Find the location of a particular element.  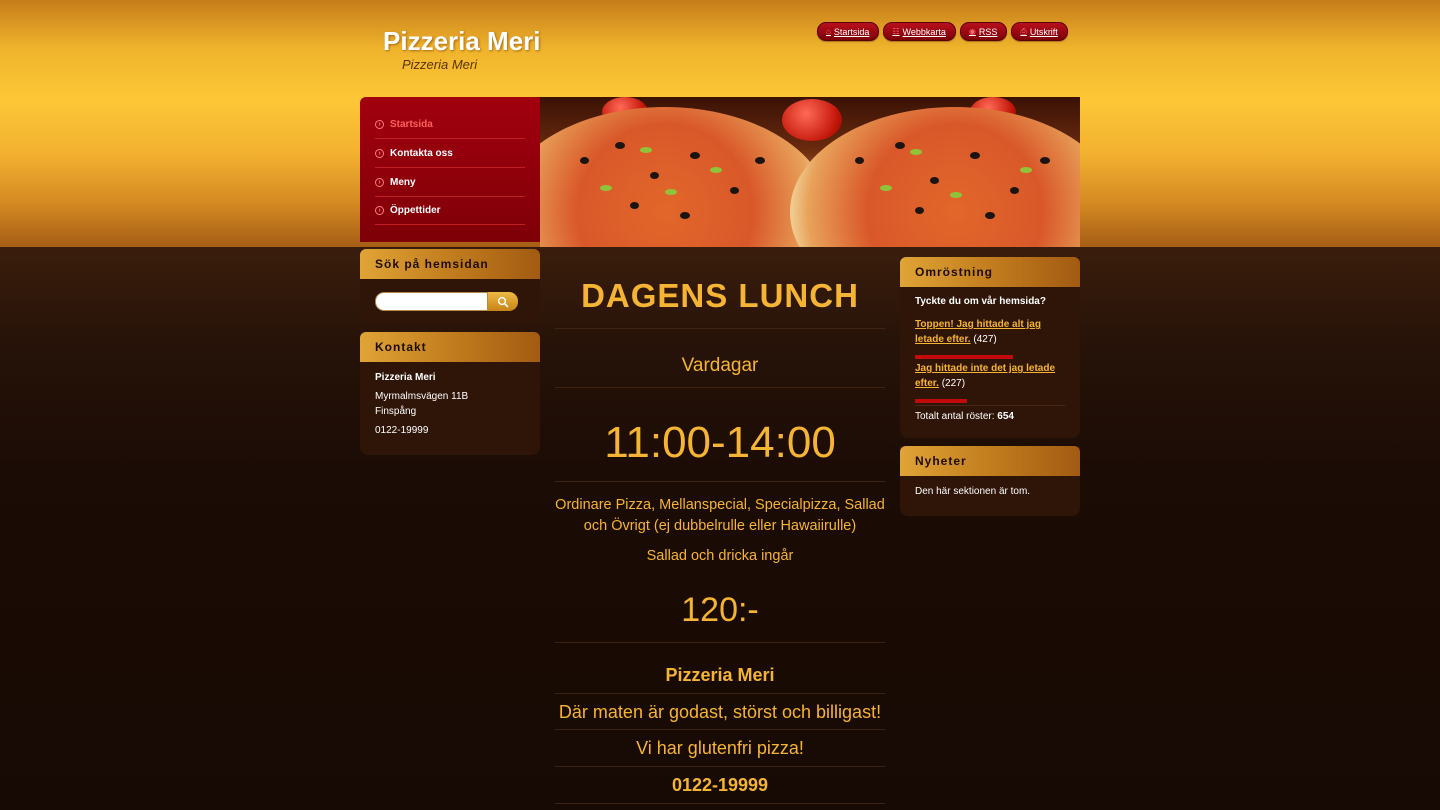

quick-link-label: RSS is located at coordinates (988, 31).